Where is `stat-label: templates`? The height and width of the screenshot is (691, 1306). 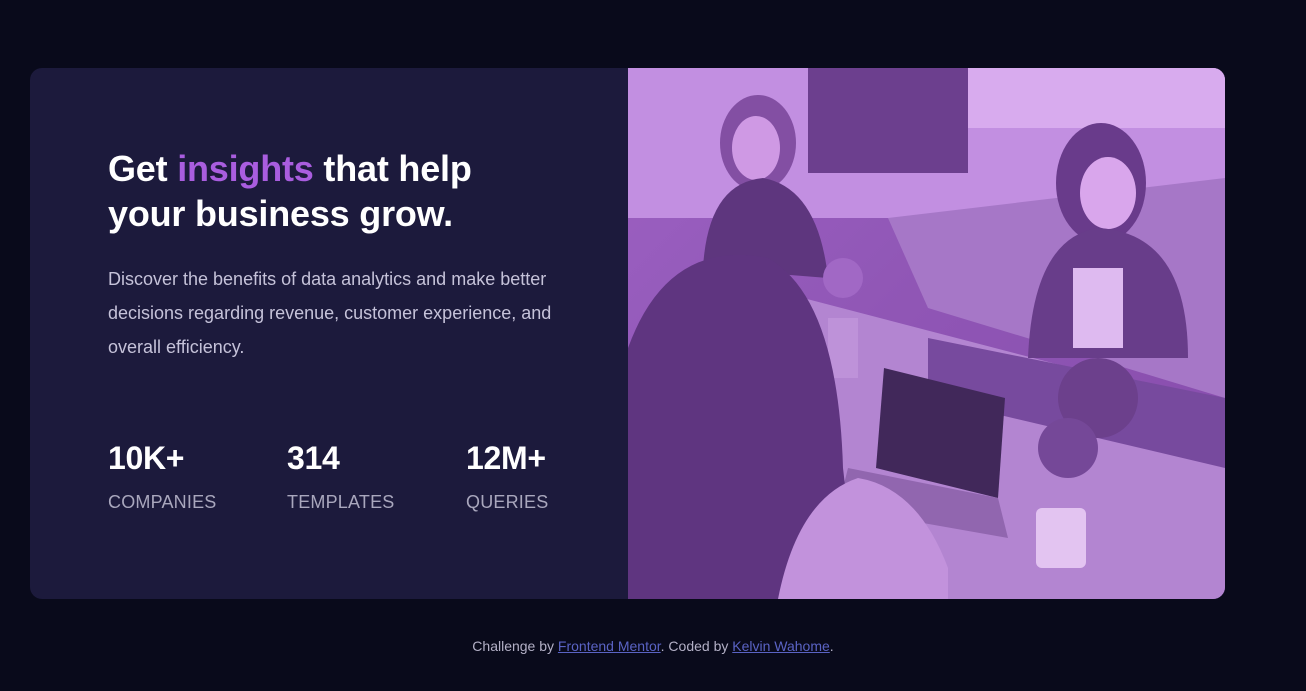 stat-label: templates is located at coordinates (341, 502).